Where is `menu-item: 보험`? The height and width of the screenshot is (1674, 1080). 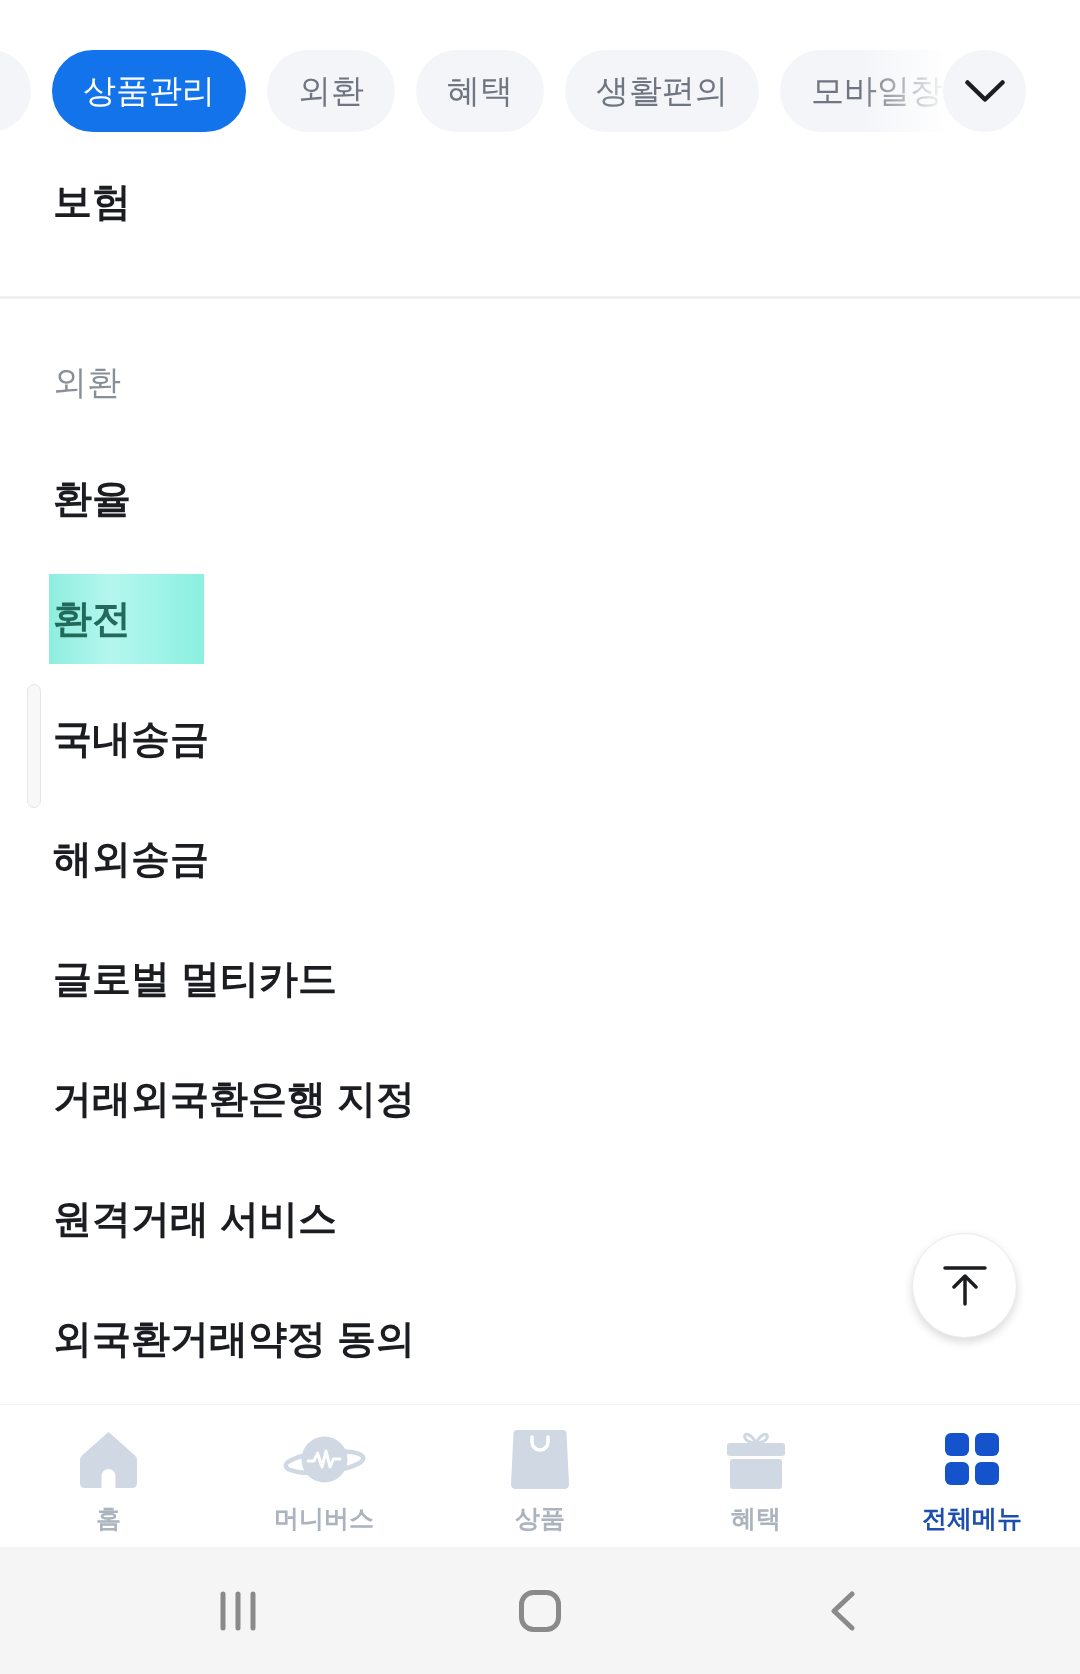
menu-item: 보험 is located at coordinates (92, 202).